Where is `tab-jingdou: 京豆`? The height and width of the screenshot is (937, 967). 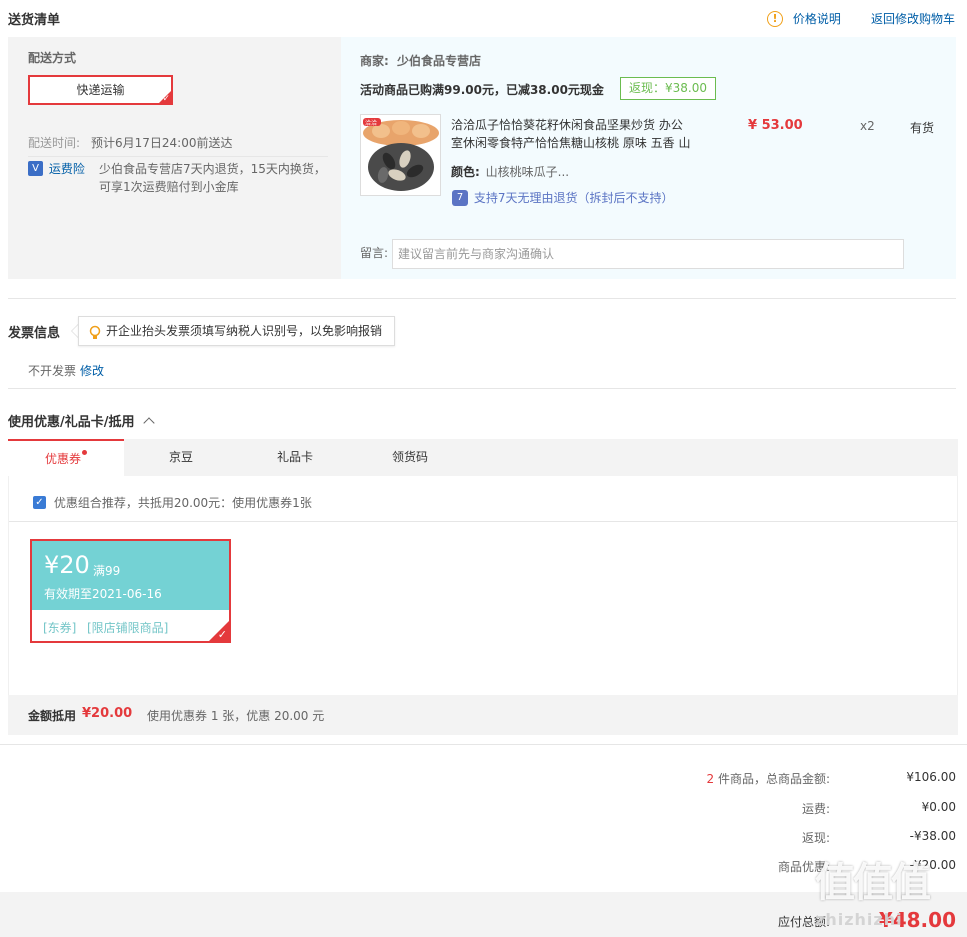
tab-jingdou: 京豆 is located at coordinates (181, 457).